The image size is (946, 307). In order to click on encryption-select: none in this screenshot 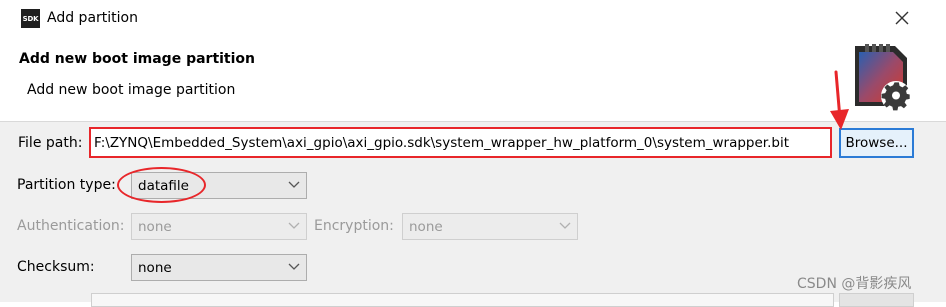, I will do `click(490, 226)`.